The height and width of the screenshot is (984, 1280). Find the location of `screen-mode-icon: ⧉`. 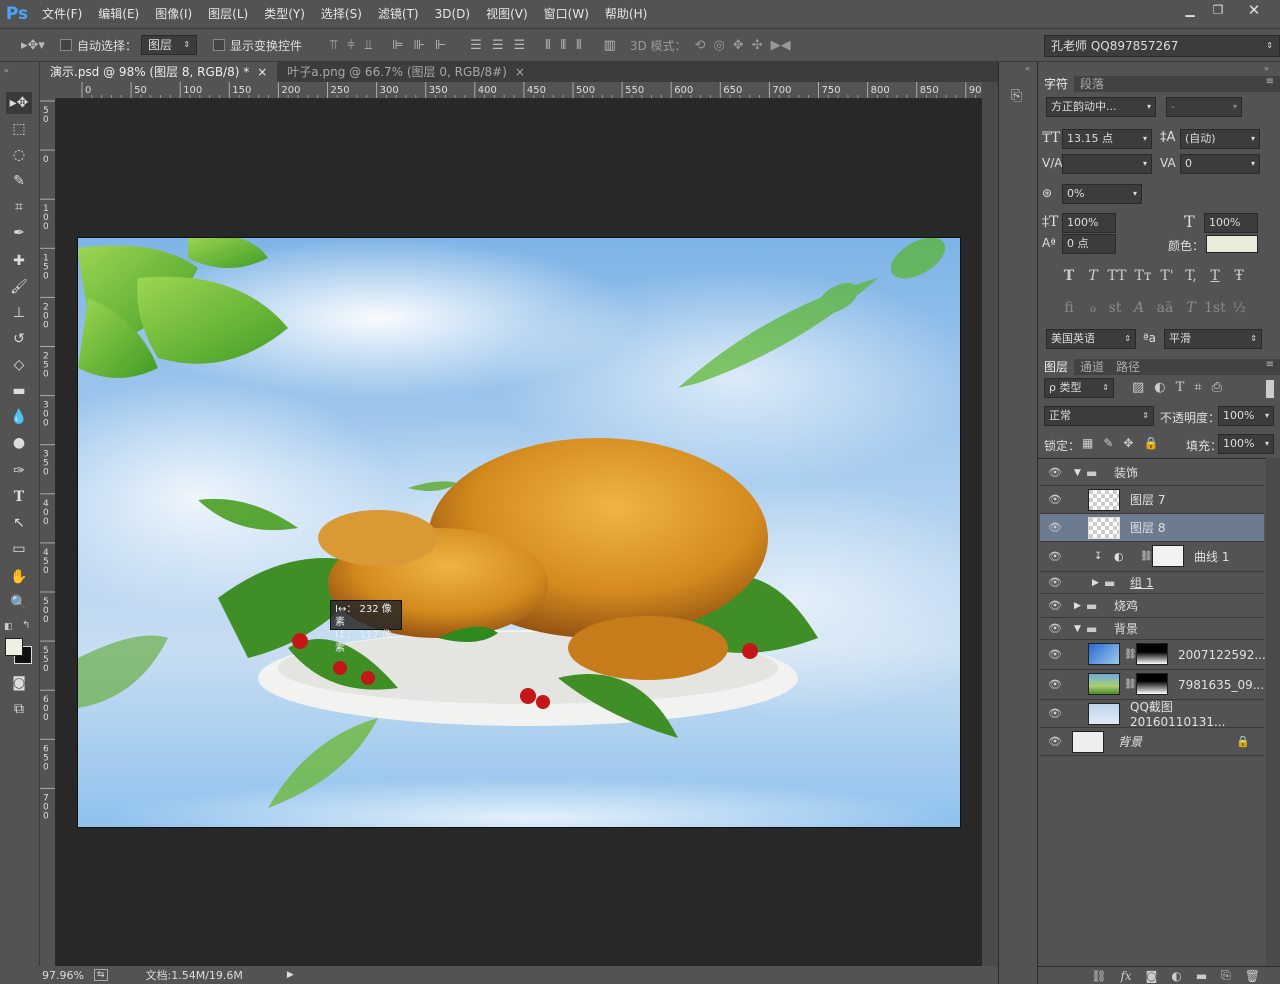

screen-mode-icon: ⧉ is located at coordinates (19, 709).